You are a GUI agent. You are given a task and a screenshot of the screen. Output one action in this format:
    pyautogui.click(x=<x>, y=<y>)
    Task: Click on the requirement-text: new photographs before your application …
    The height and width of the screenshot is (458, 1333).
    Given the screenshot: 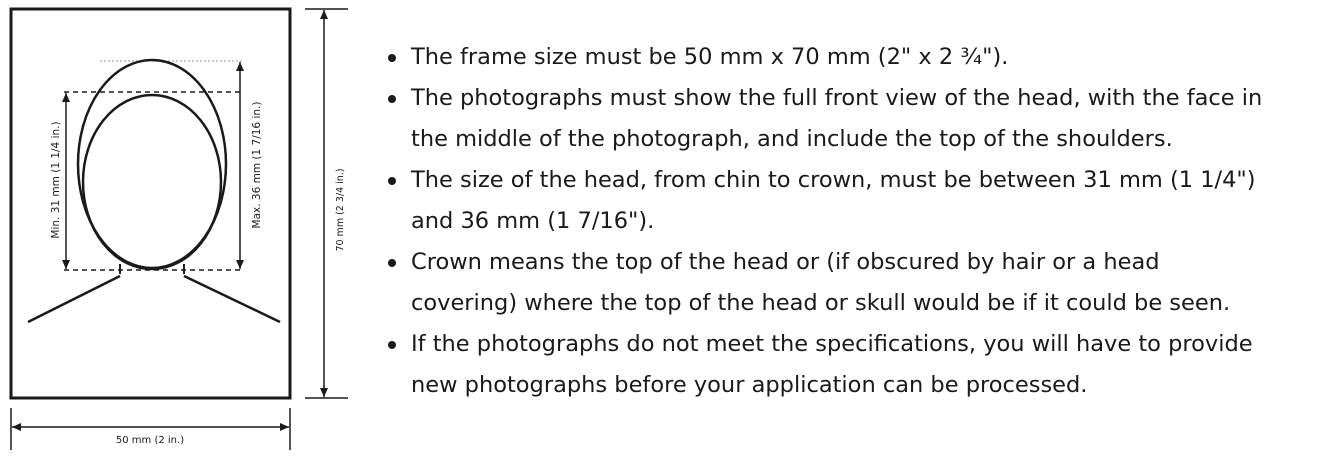 What is the action you would take?
    pyautogui.click(x=749, y=385)
    